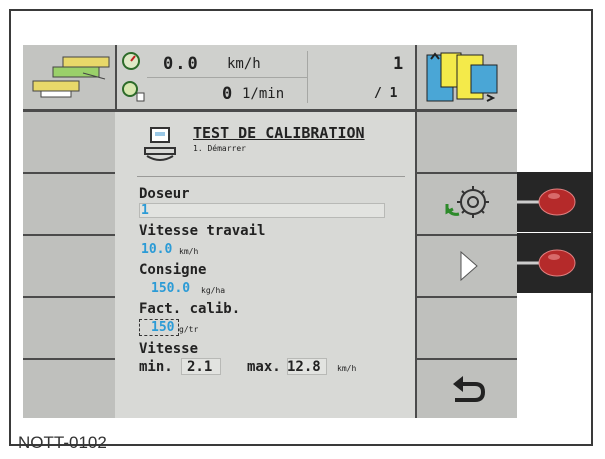 The image size is (605, 459). I want to click on panel-title: TEST DE CALIBRATION, so click(279, 133).